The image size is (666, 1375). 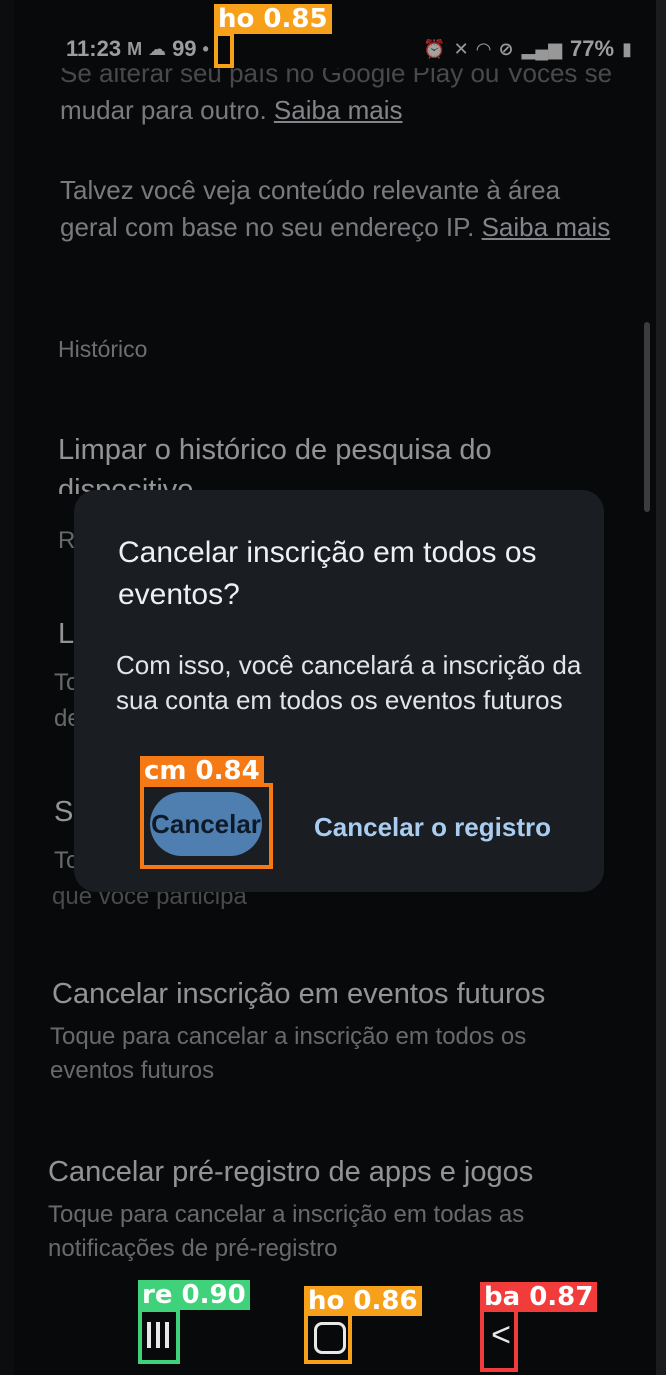 I want to click on detection-box-ho-nav, so click(x=328, y=1338).